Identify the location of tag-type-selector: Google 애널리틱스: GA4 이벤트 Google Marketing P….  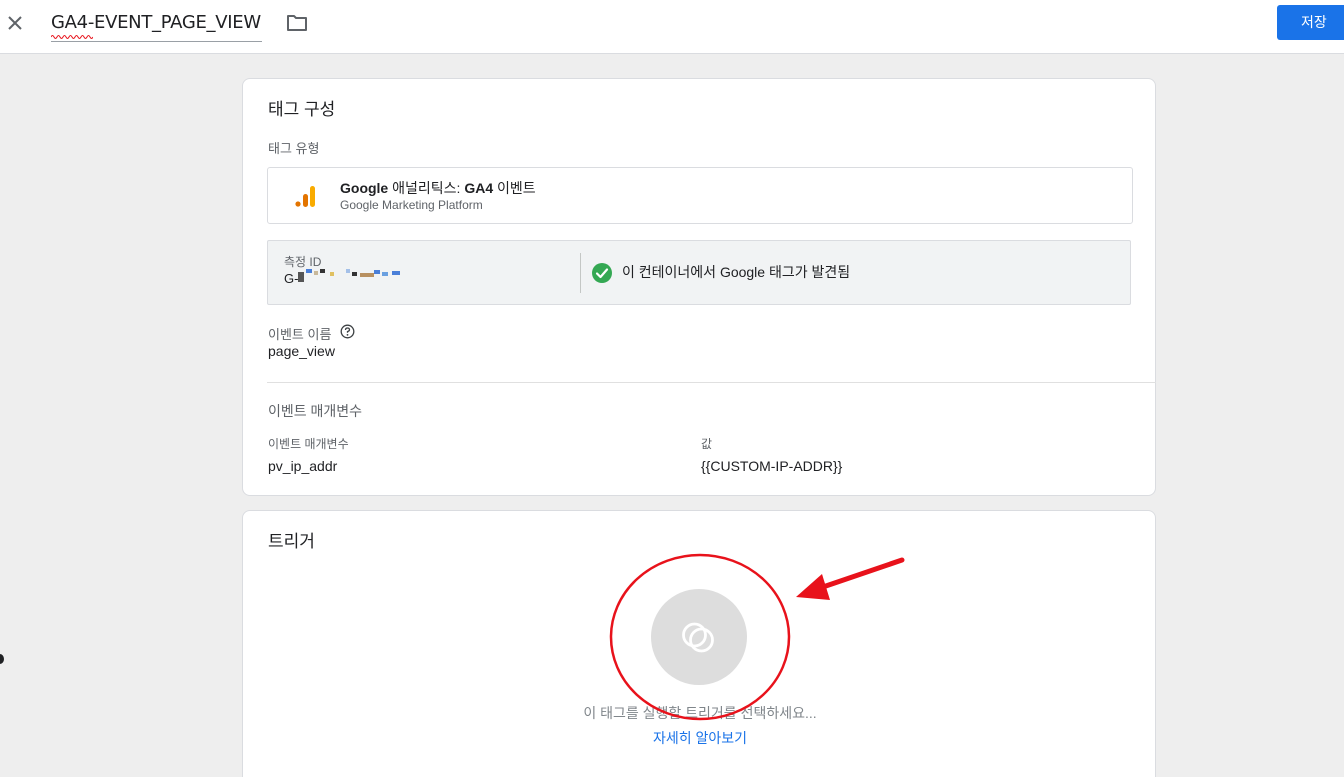
(700, 195).